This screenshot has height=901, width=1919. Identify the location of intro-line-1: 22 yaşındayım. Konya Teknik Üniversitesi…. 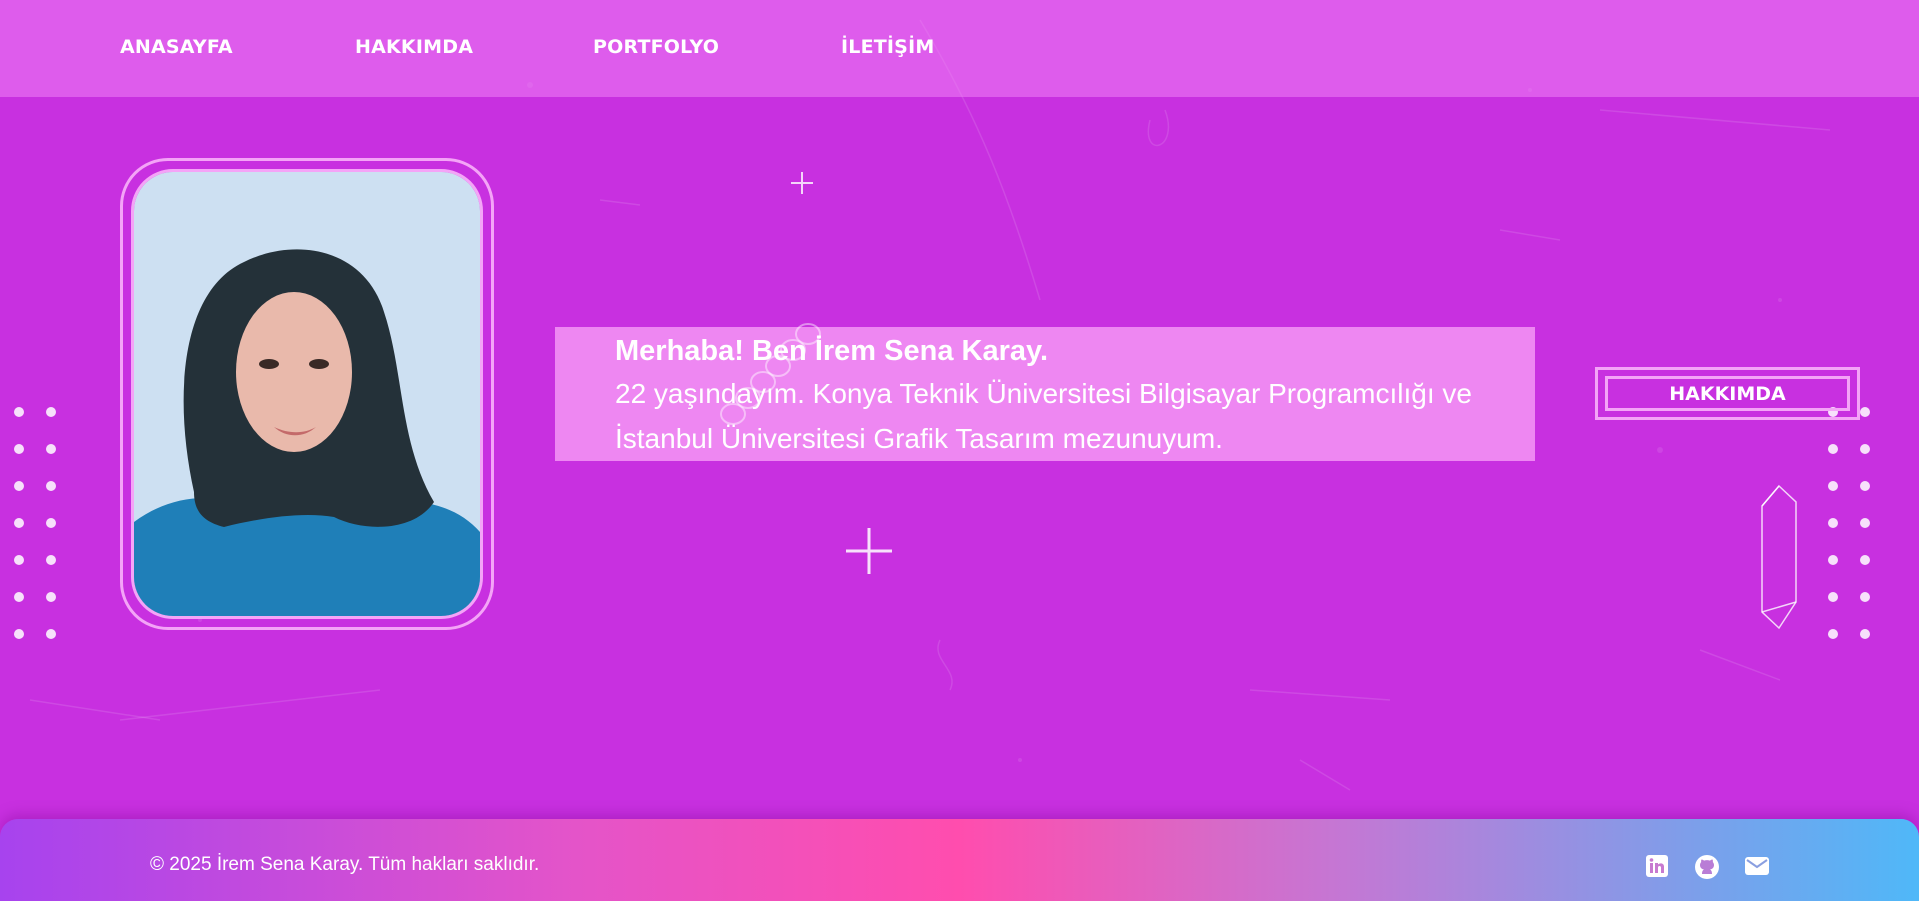
(1043, 393).